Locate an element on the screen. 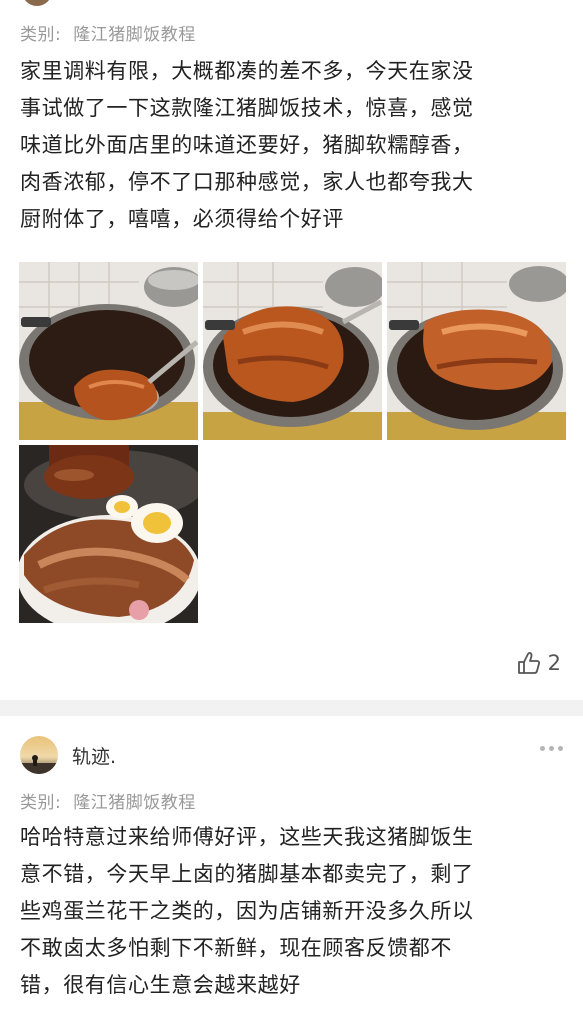 This screenshot has width=583, height=1024. like-button: 2 is located at coordinates (538, 663).